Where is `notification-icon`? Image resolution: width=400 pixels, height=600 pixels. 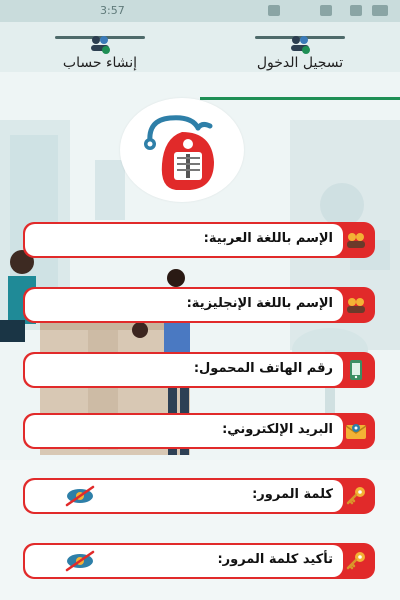 notification-icon is located at coordinates (274, 10).